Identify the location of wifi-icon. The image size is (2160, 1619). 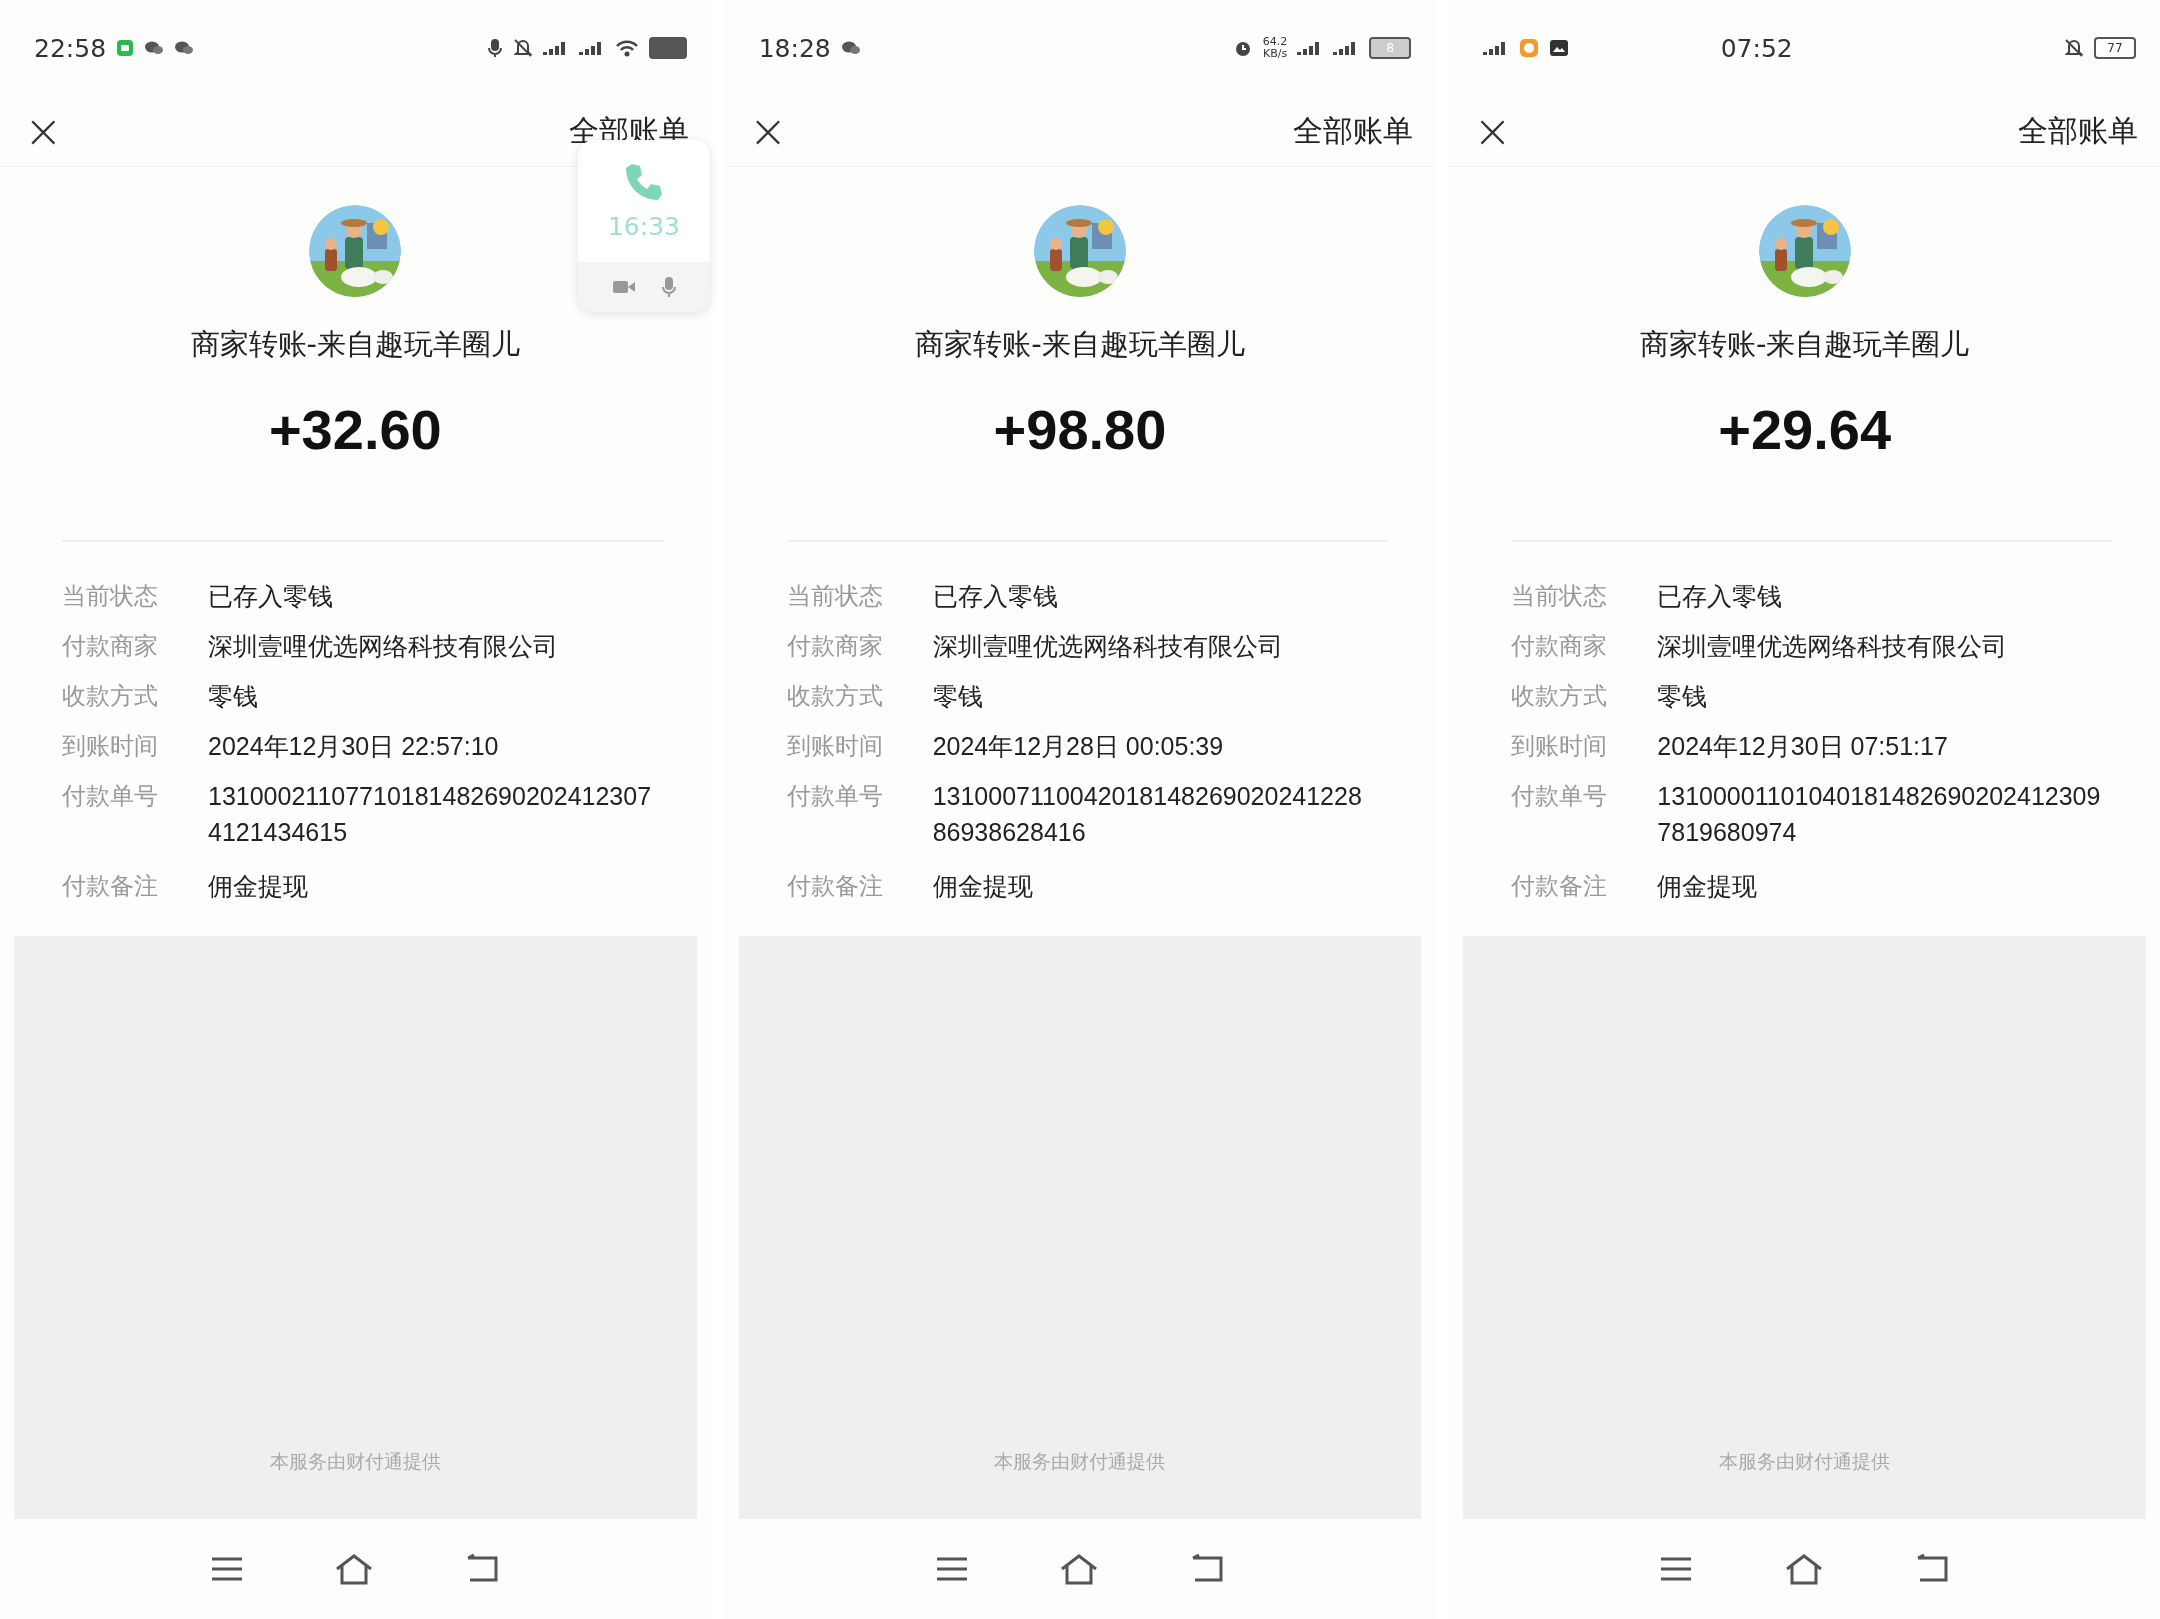
(626, 48).